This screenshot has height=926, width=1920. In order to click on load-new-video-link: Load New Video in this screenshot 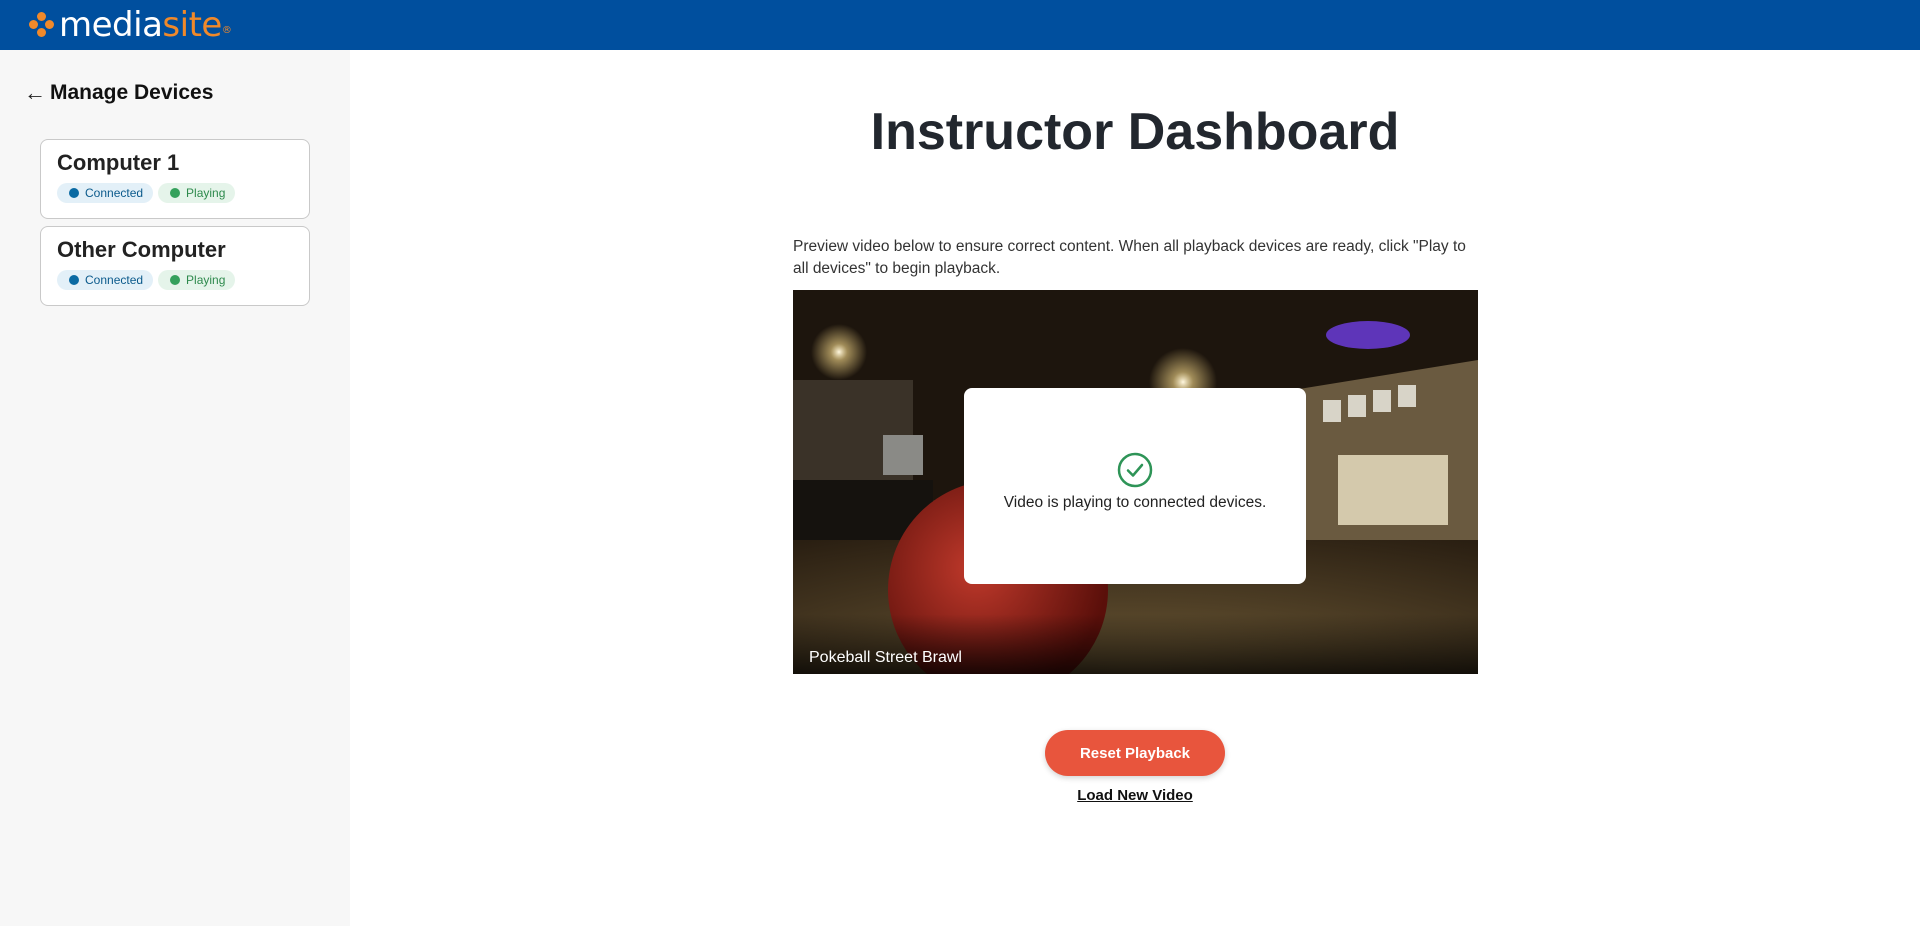, I will do `click(1135, 795)`.